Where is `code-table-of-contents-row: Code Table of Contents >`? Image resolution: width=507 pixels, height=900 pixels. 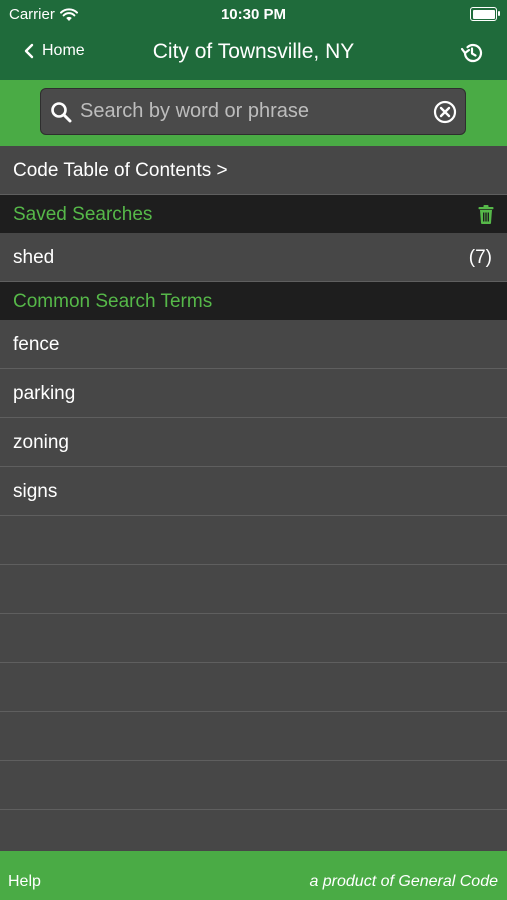 code-table-of-contents-row: Code Table of Contents > is located at coordinates (253, 170).